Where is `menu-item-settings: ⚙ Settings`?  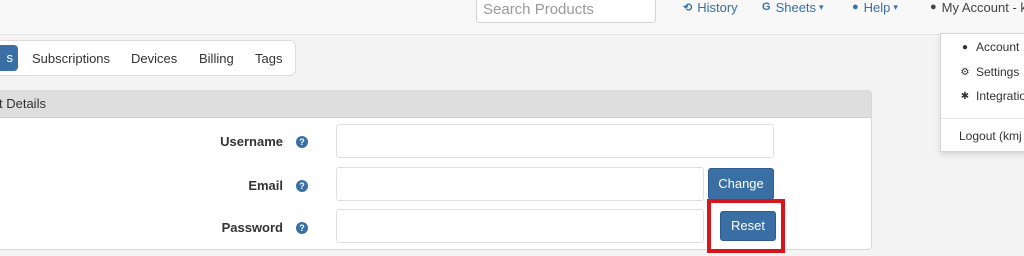 menu-item-settings: ⚙ Settings is located at coordinates (989, 72).